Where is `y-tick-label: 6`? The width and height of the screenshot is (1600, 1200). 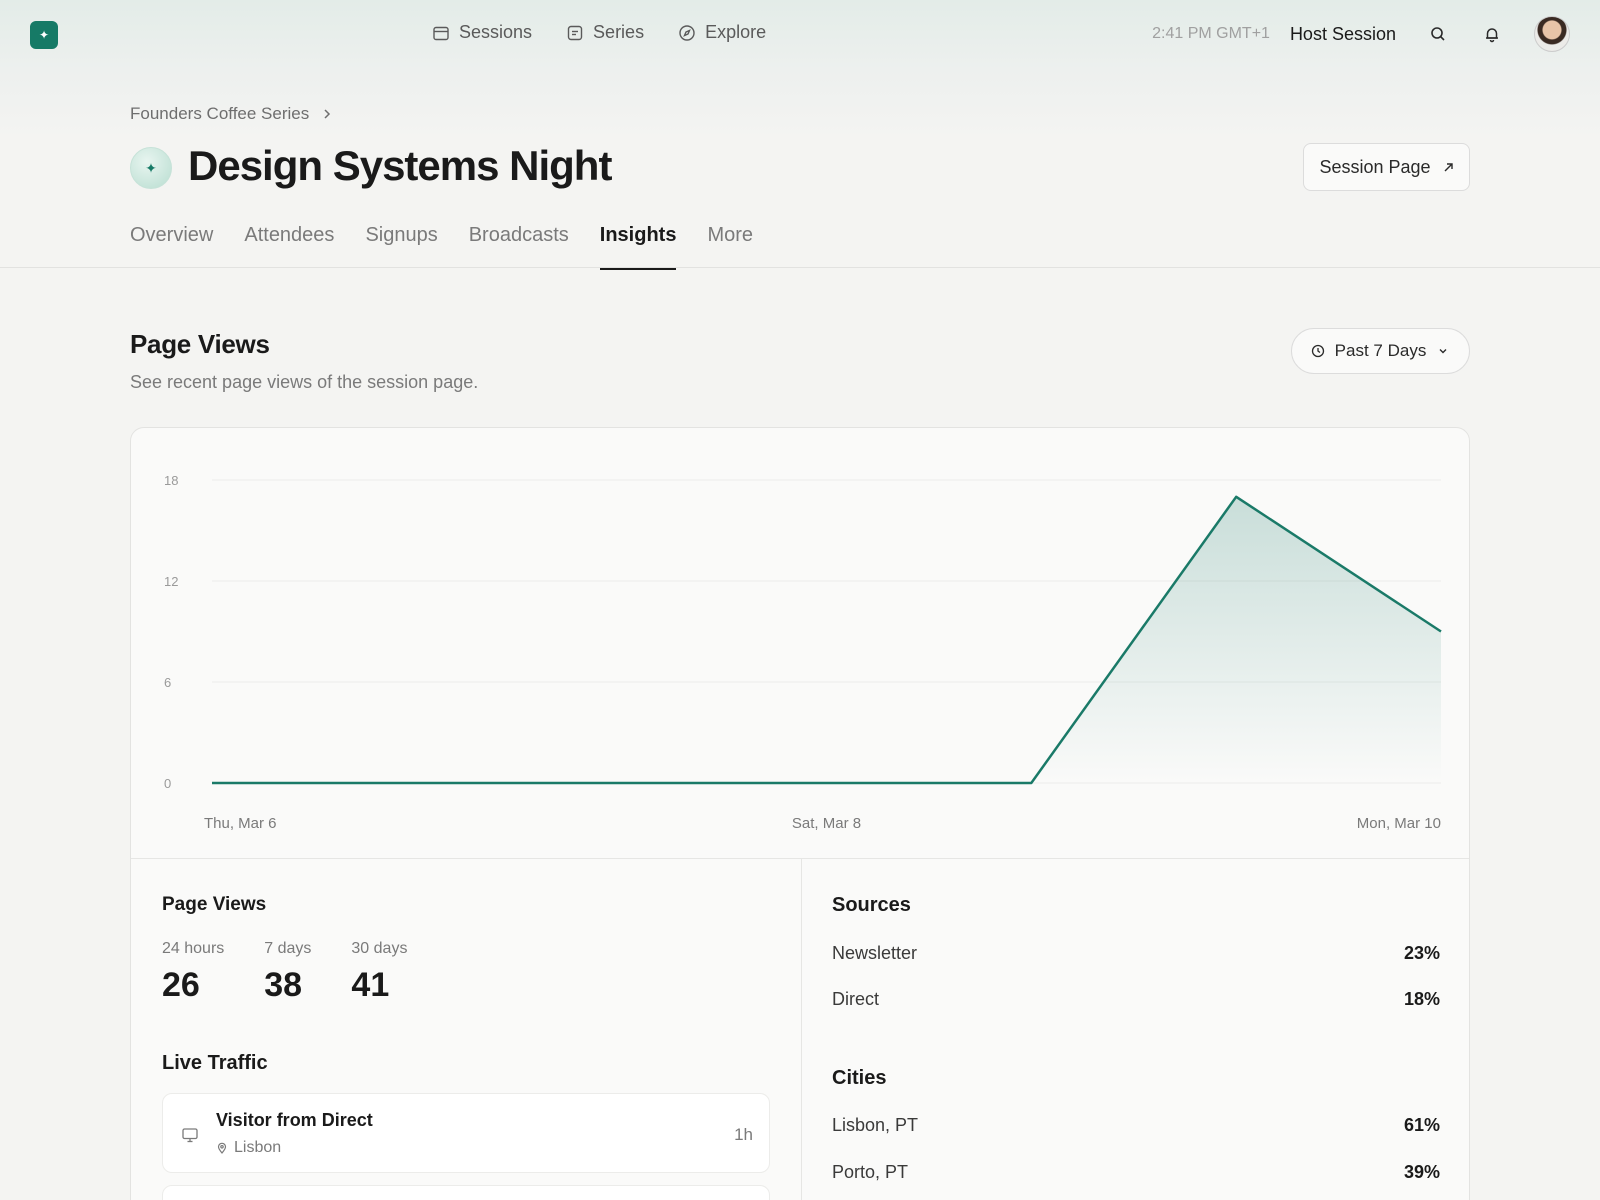
y-tick-label: 6 is located at coordinates (167, 682).